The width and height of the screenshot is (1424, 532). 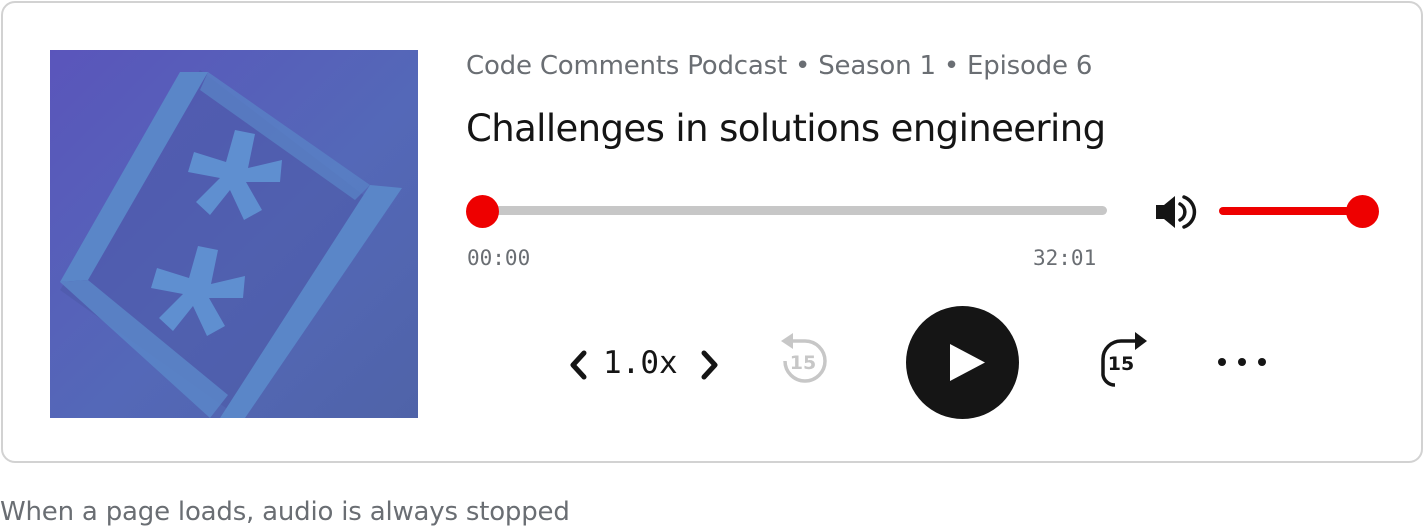 I want to click on current-time: 00:00, so click(x=499, y=258).